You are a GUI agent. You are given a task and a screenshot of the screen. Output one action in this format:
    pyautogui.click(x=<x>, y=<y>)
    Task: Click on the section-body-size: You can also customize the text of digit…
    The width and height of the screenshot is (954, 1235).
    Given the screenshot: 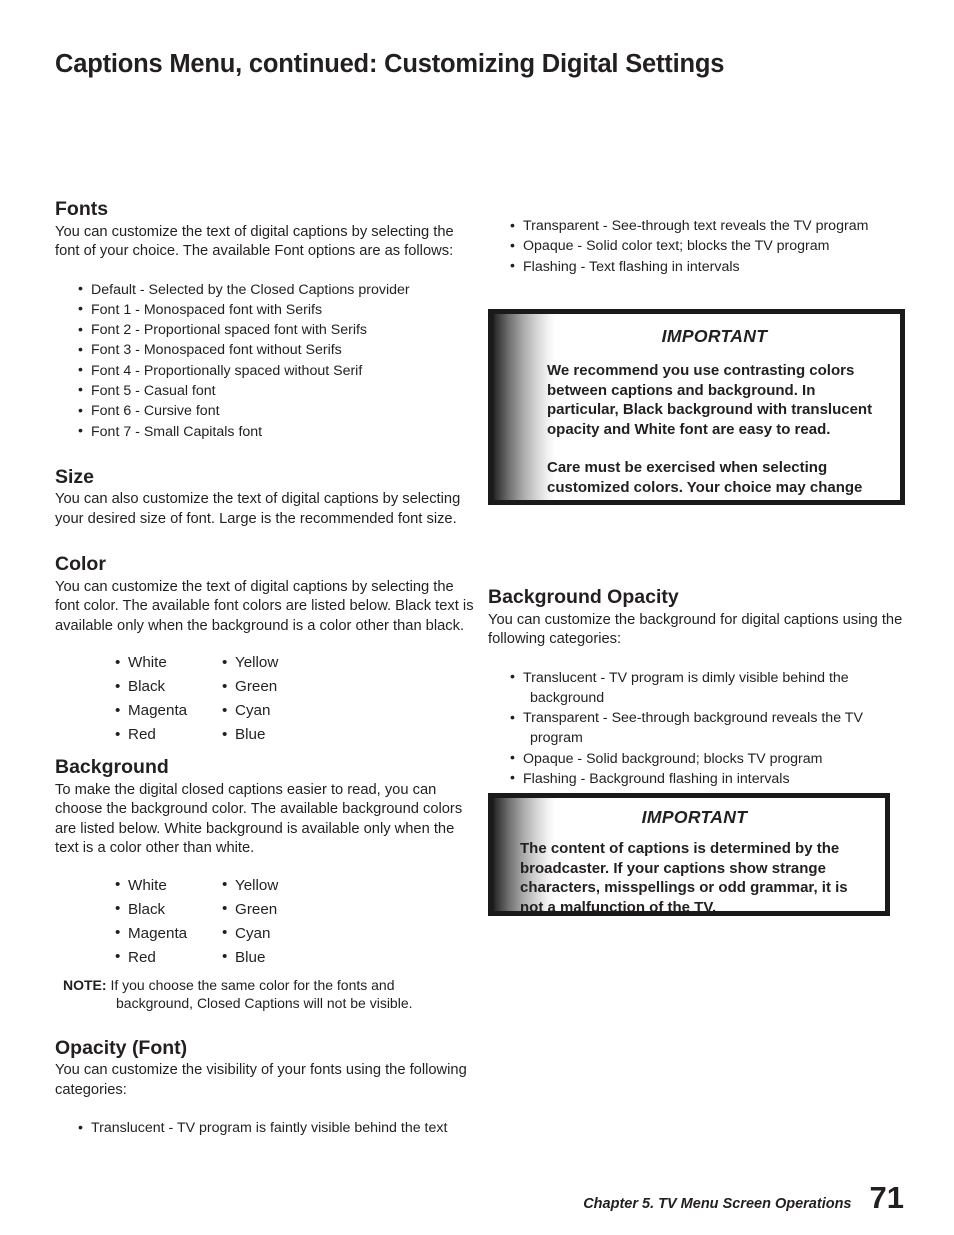 What is the action you would take?
    pyautogui.click(x=258, y=509)
    